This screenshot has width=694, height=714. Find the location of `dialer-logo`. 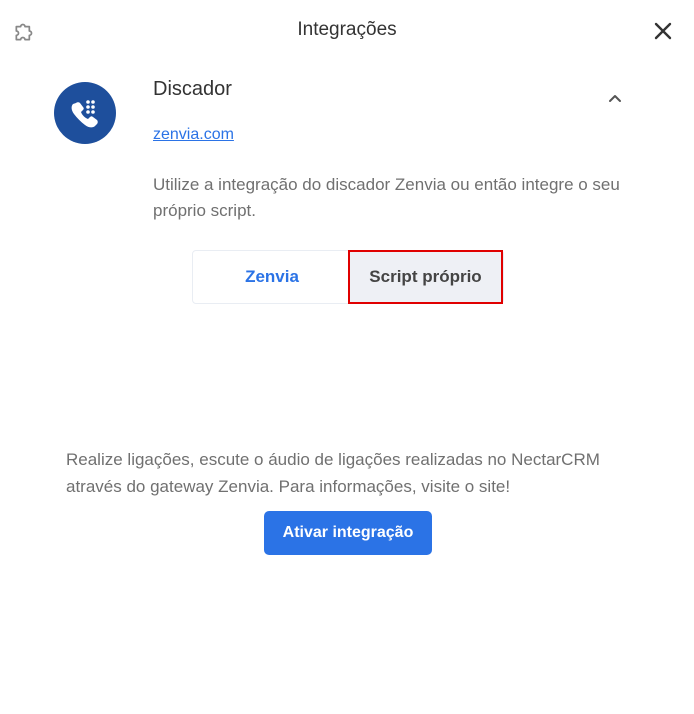

dialer-logo is located at coordinates (85, 113).